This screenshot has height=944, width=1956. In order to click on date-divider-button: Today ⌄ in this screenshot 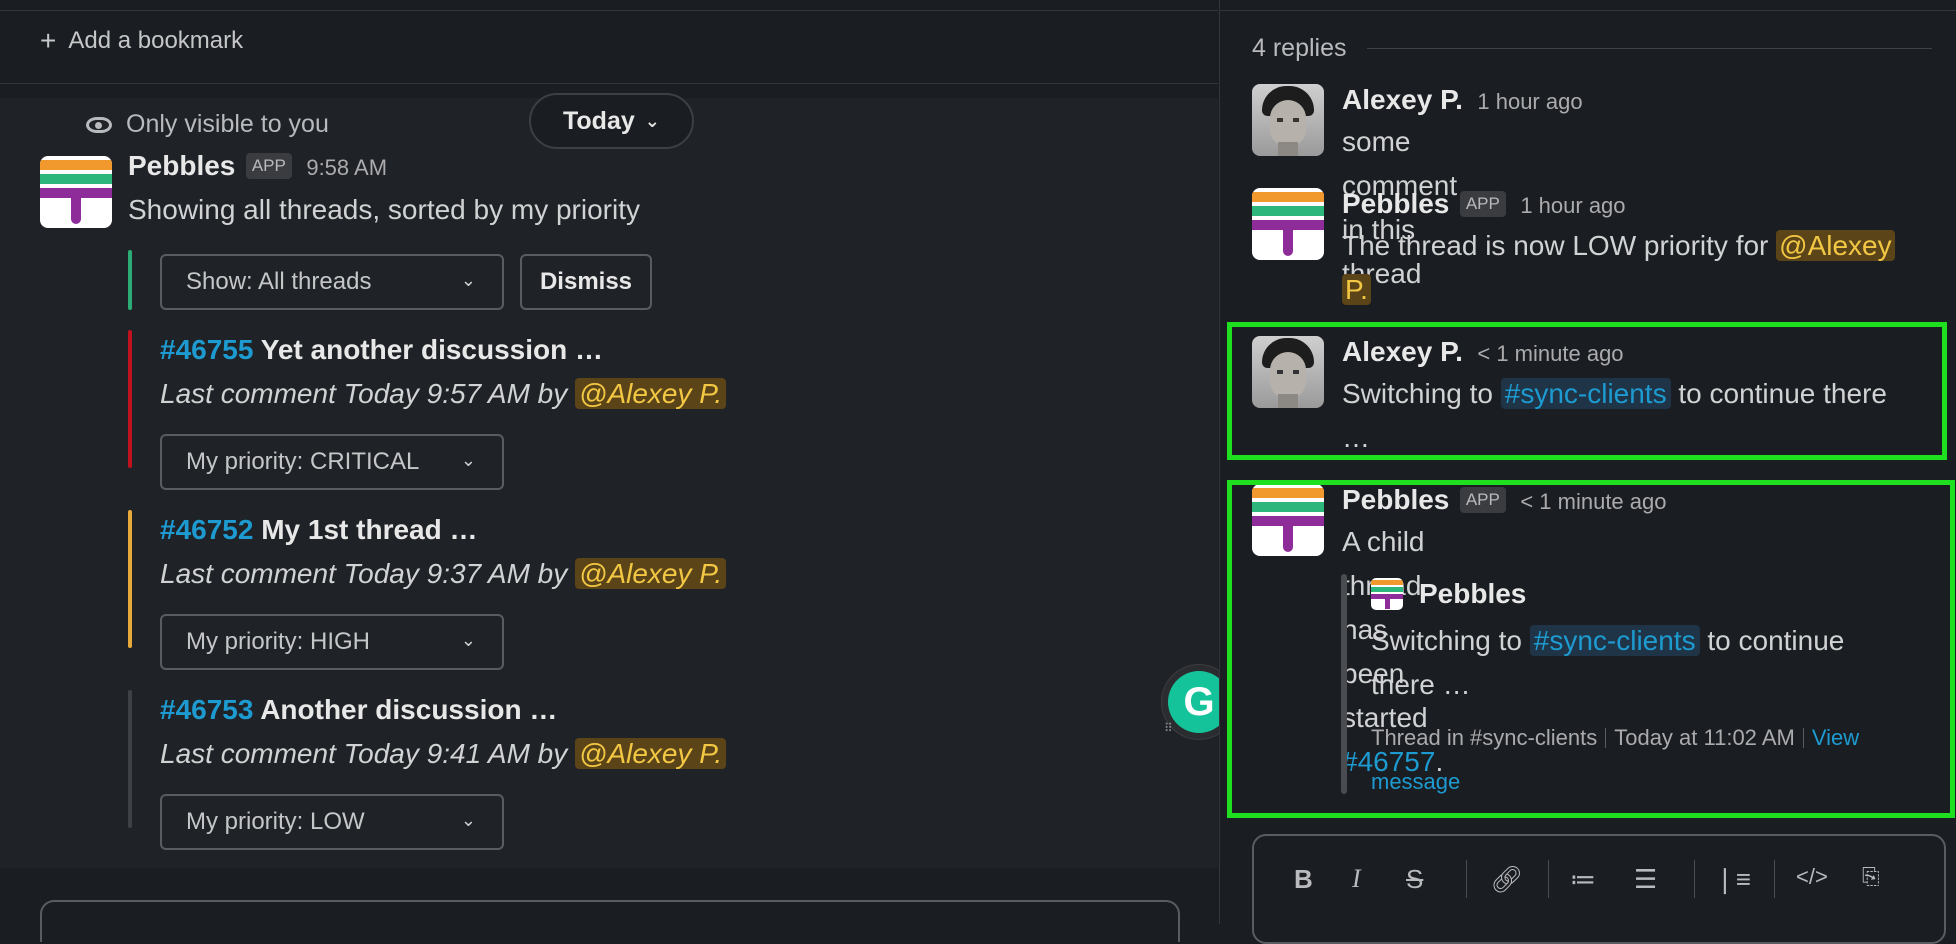, I will do `click(611, 121)`.